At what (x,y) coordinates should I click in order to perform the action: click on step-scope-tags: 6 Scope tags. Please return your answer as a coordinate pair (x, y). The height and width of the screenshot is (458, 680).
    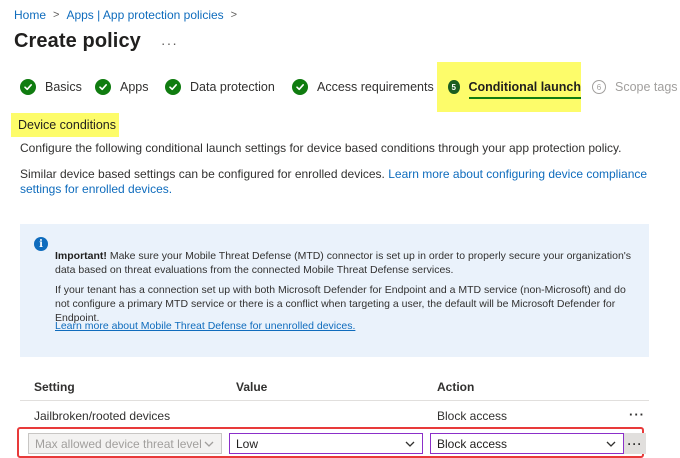
    Looking at the image, I should click on (635, 87).